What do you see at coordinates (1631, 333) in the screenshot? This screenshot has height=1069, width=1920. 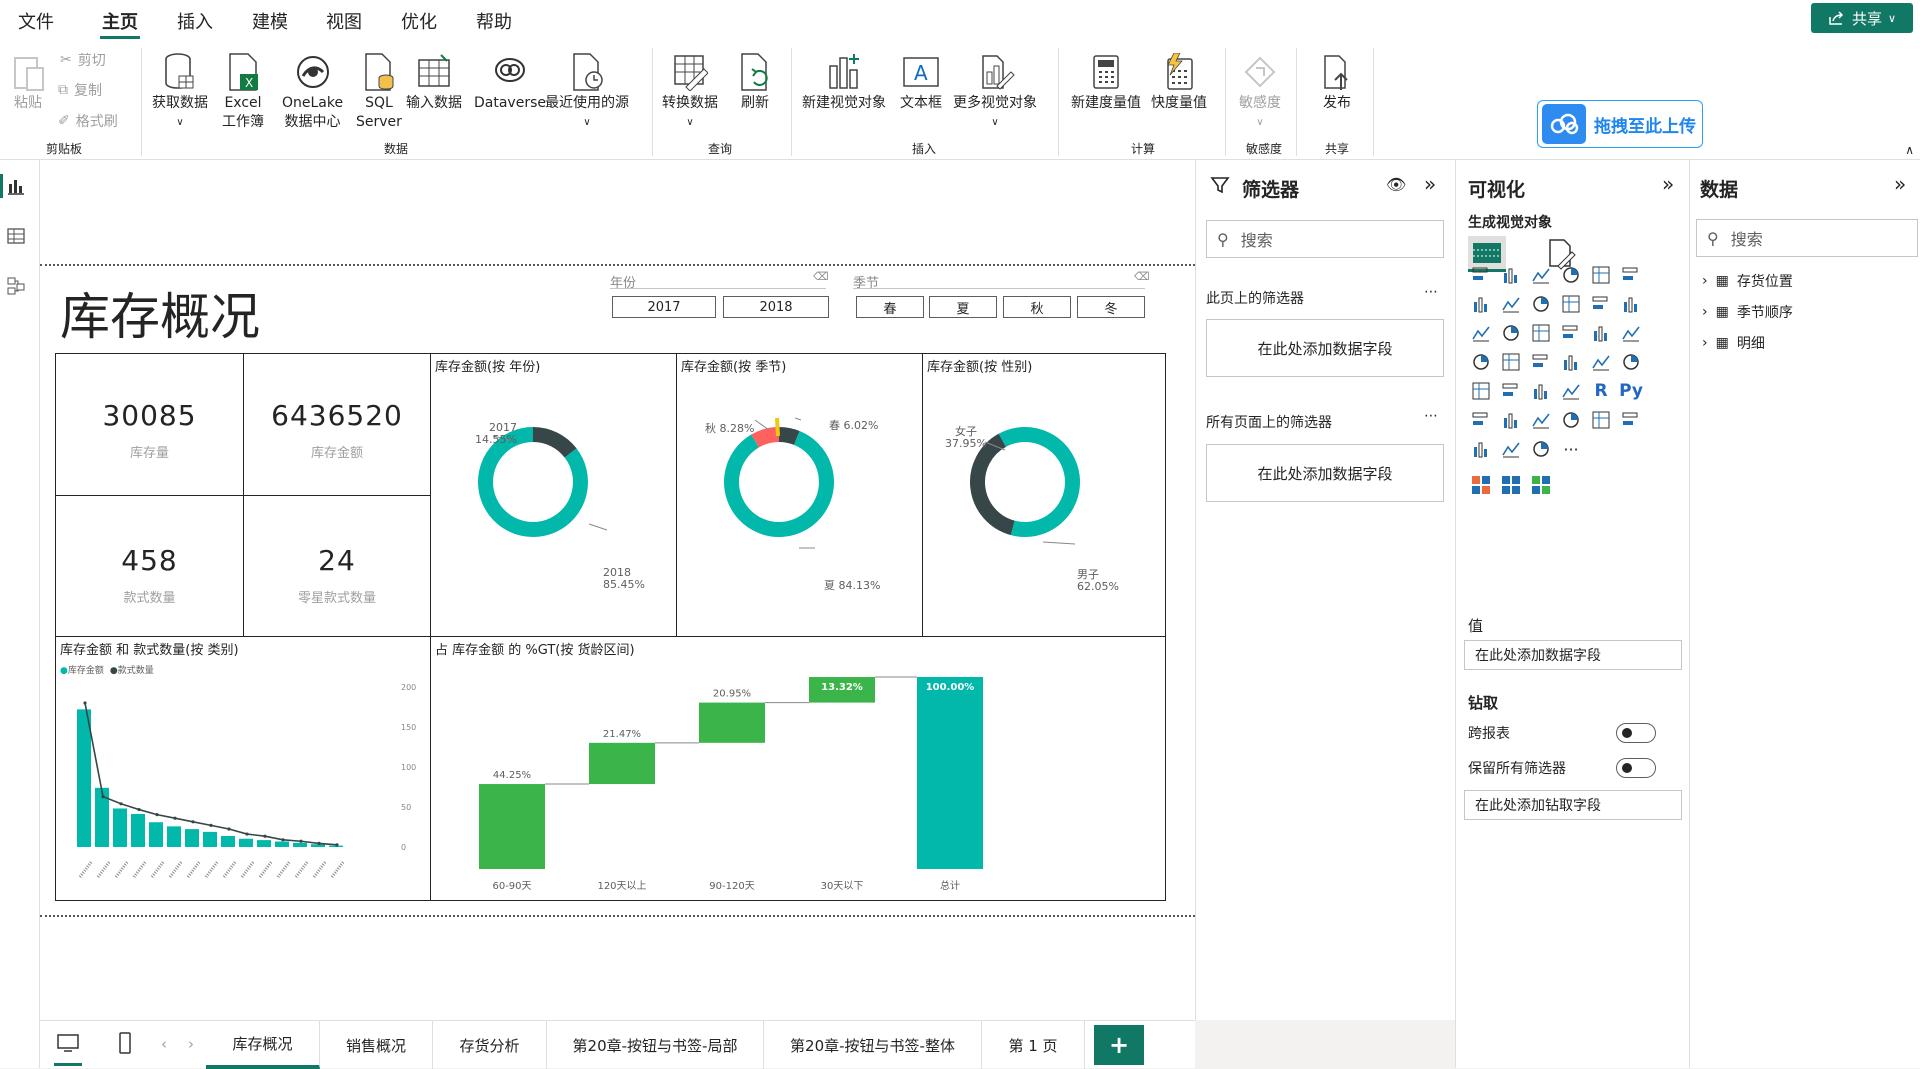 I see `treemap-icon` at bounding box center [1631, 333].